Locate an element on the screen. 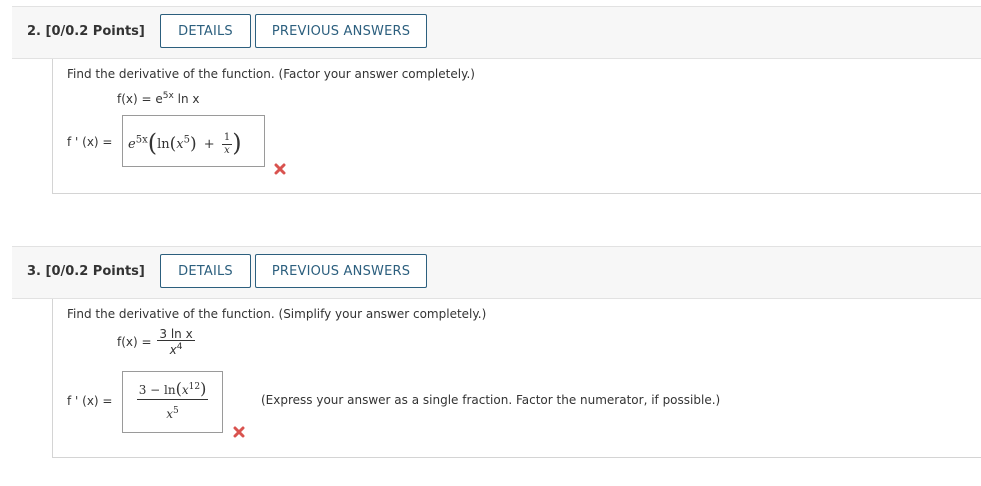  left-paren: ( is located at coordinates (152, 143).